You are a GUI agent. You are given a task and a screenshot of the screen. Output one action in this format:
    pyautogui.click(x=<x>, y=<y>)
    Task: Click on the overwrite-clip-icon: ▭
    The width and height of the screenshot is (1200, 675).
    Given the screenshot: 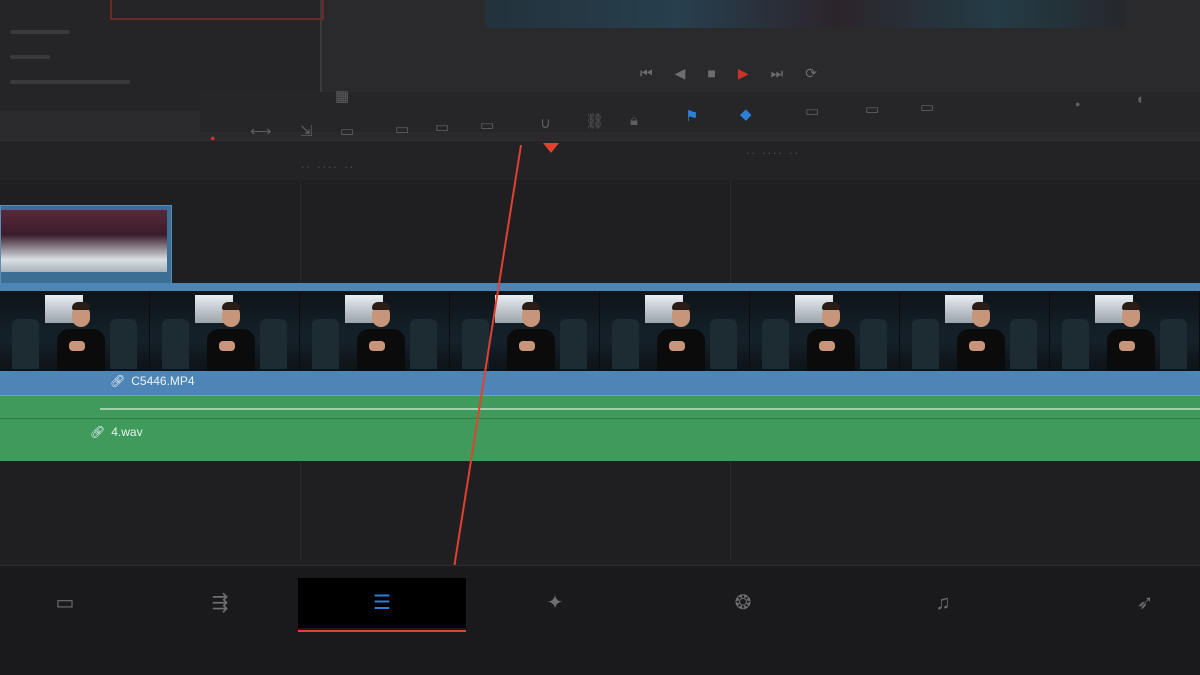 What is the action you would take?
    pyautogui.click(x=402, y=130)
    